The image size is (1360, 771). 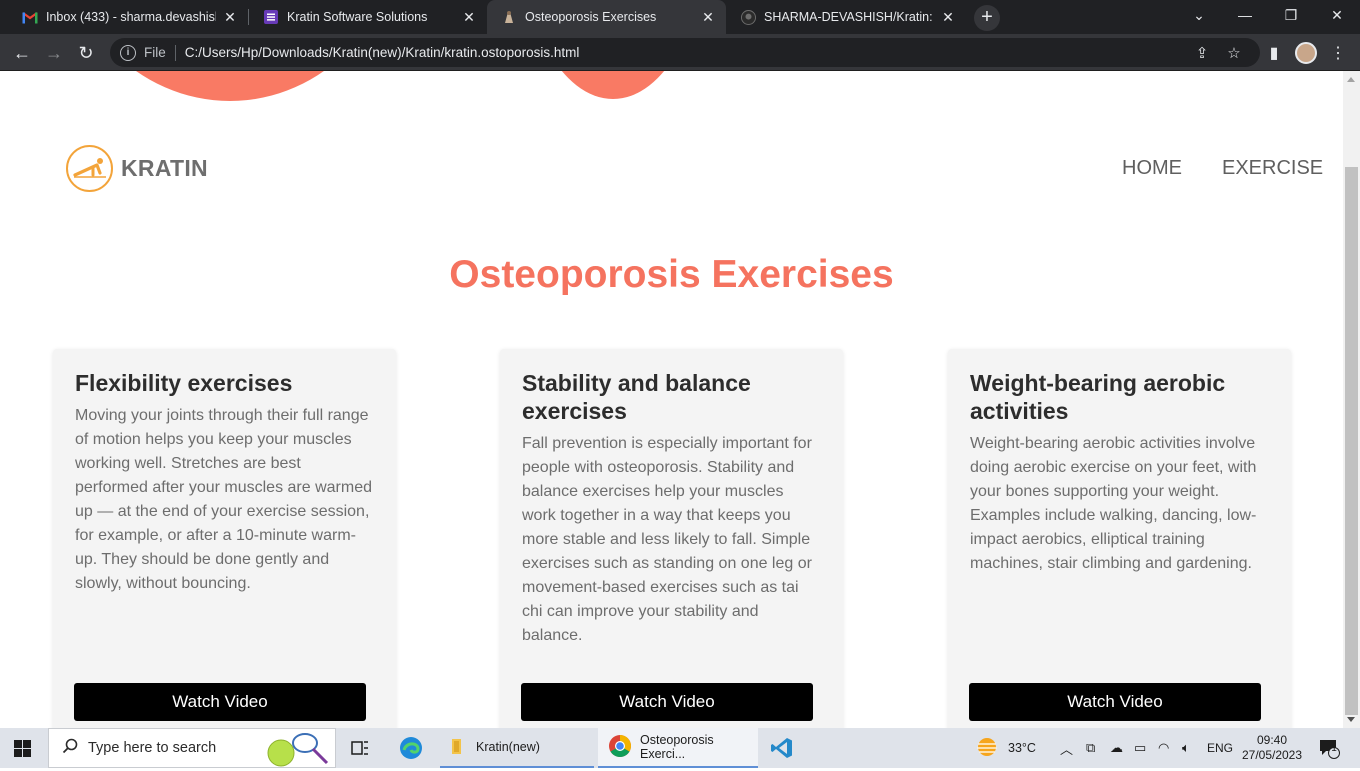 What do you see at coordinates (1291, 15) in the screenshot?
I see `restore-button: ❐` at bounding box center [1291, 15].